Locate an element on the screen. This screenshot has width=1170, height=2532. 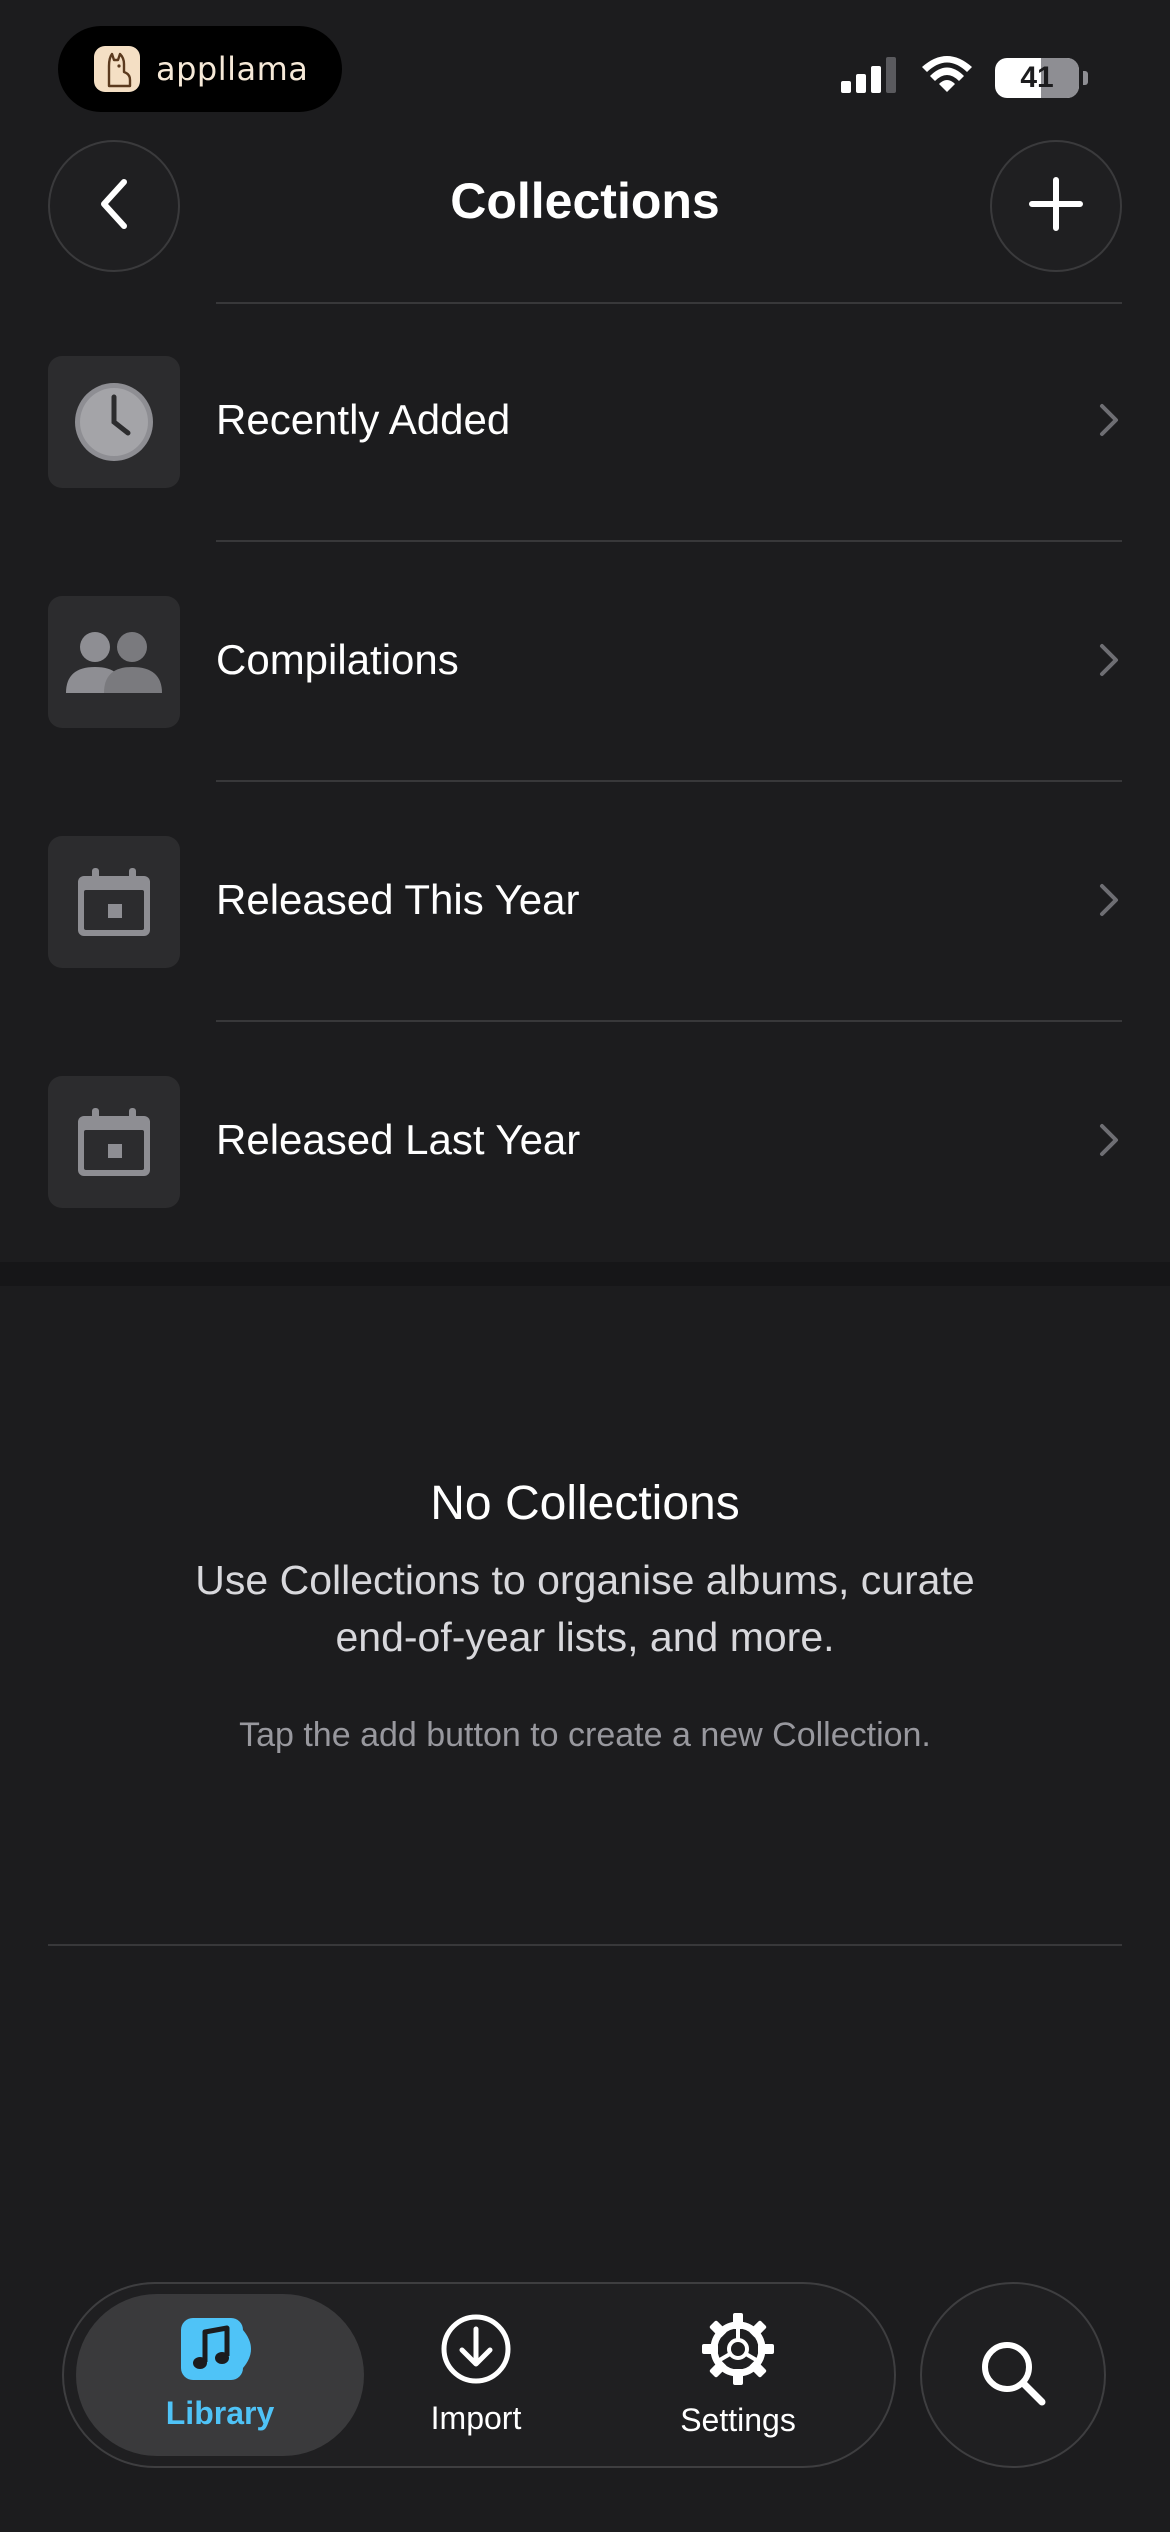
tab-bar: Library Import Settings is located at coordinates (479, 2375).